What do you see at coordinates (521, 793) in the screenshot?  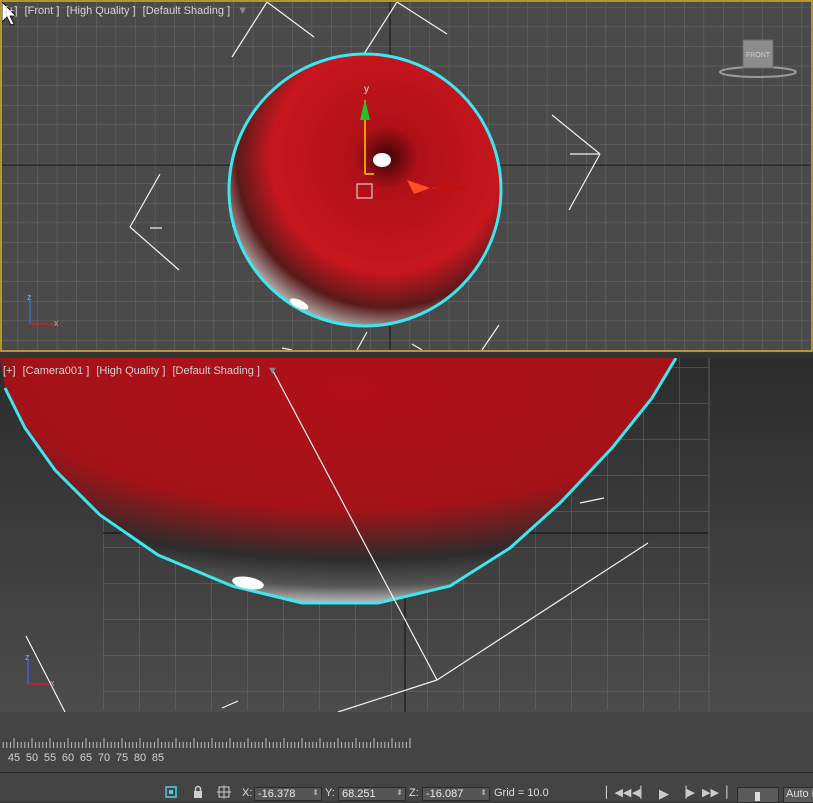 I see `grid-size: Grid = 10.0` at bounding box center [521, 793].